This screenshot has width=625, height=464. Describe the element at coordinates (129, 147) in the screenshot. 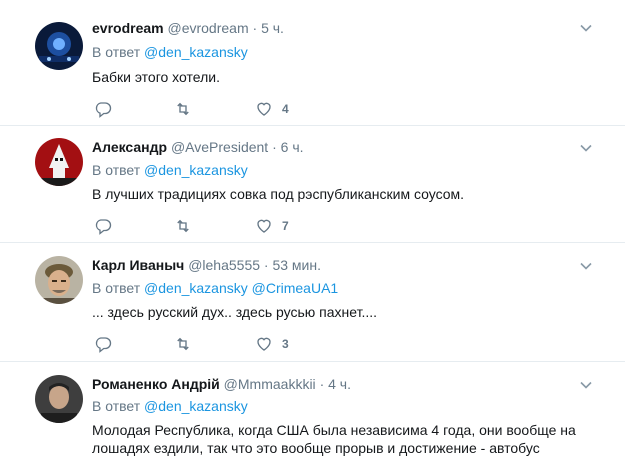

I see `author-name: Александр` at that location.